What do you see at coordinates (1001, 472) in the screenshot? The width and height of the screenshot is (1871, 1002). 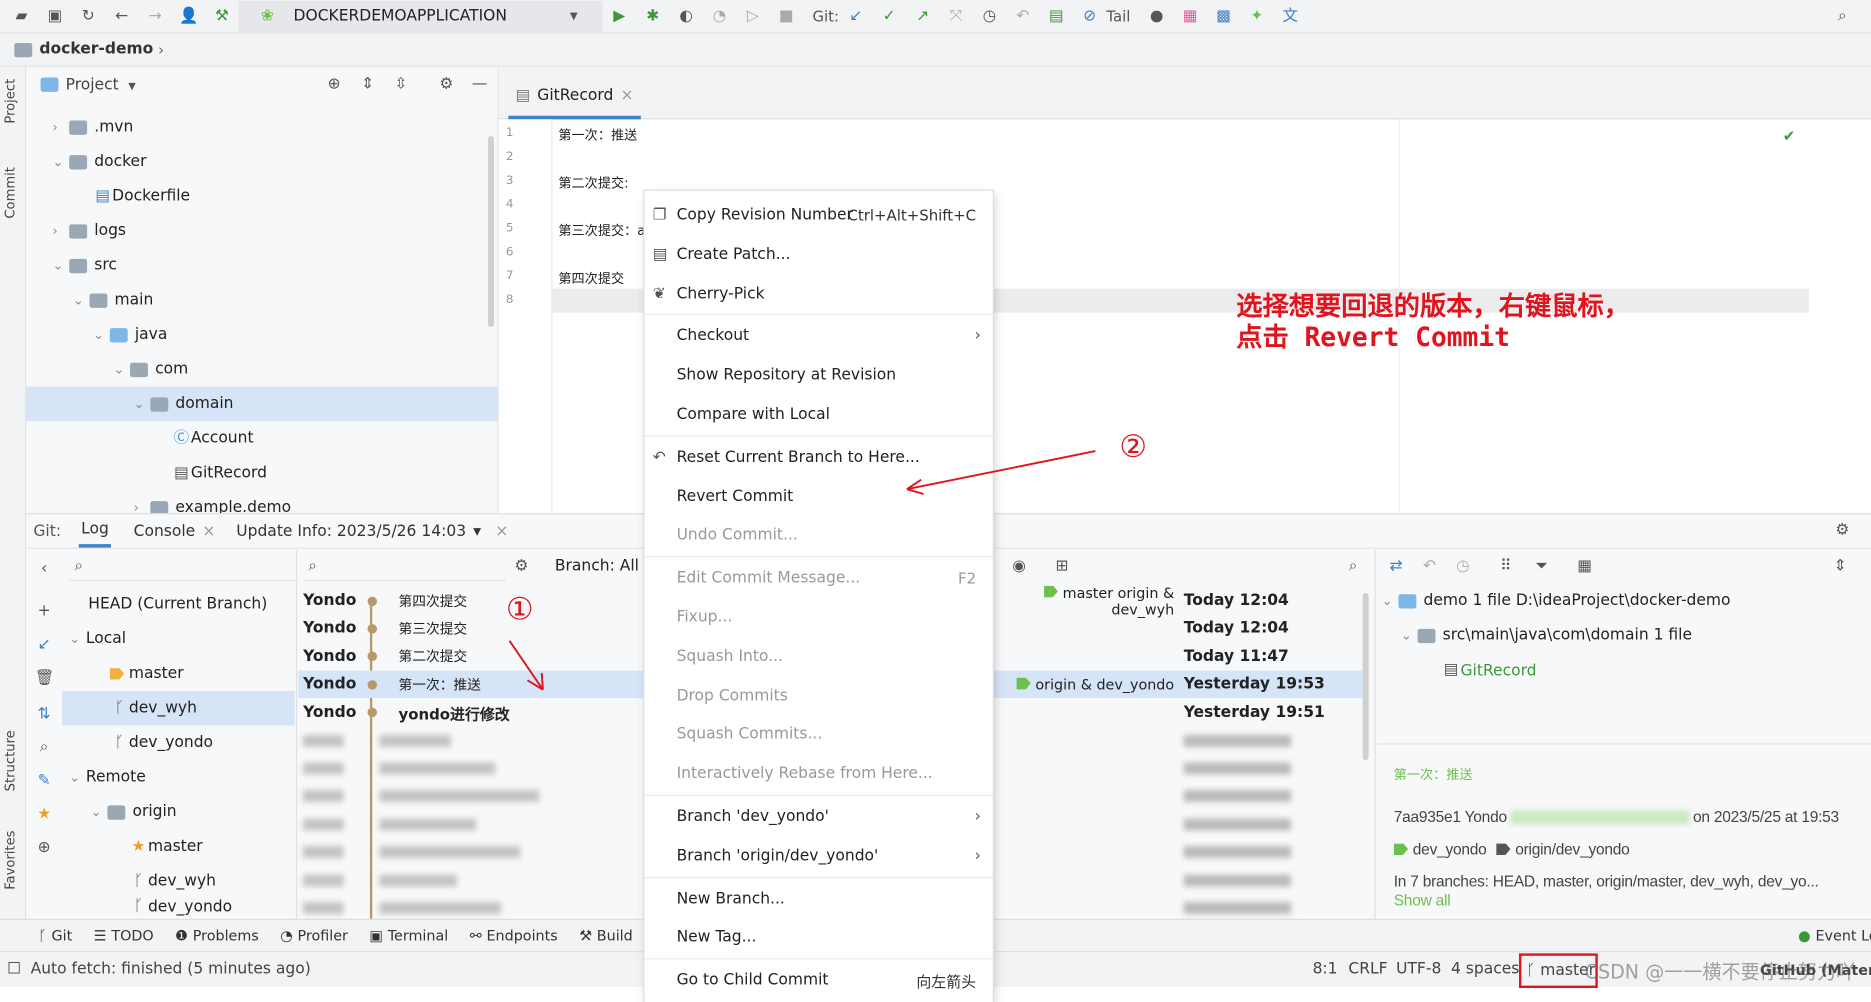 I see `arrow-to-revert-commit` at bounding box center [1001, 472].